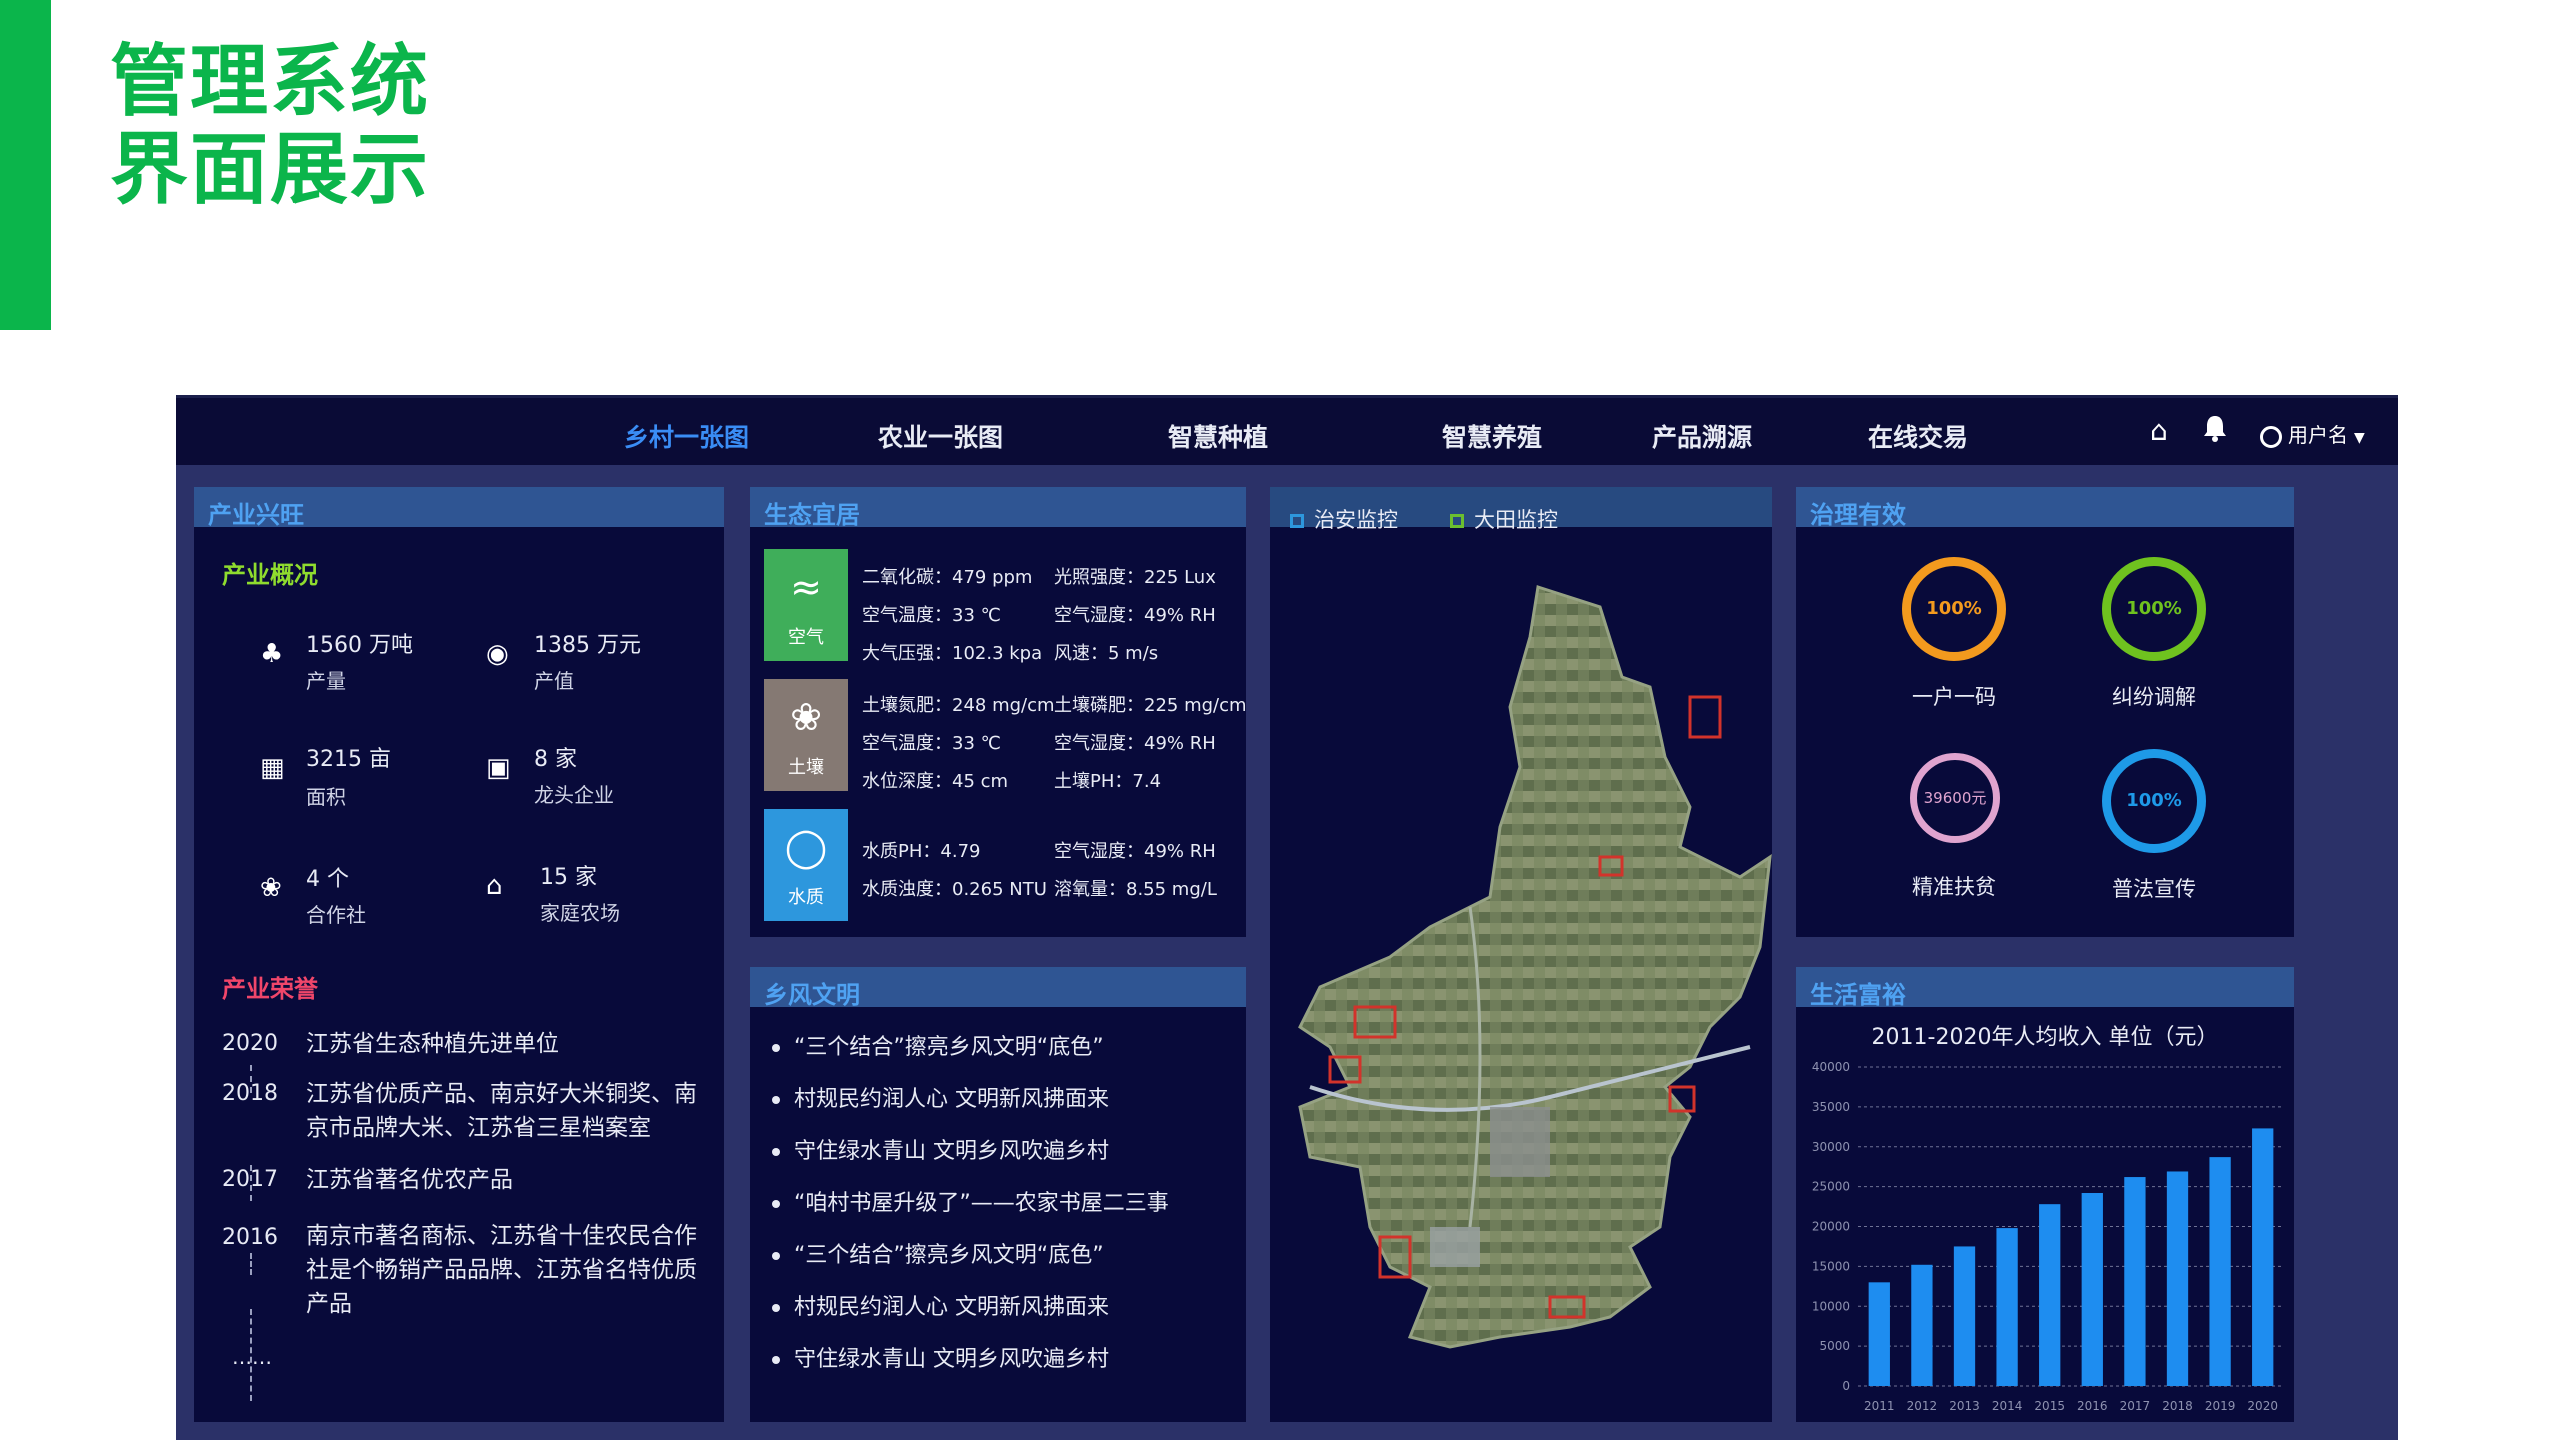 This screenshot has width=2560, height=1440. What do you see at coordinates (580, 913) in the screenshot?
I see `stat-label: 家庭农场` at bounding box center [580, 913].